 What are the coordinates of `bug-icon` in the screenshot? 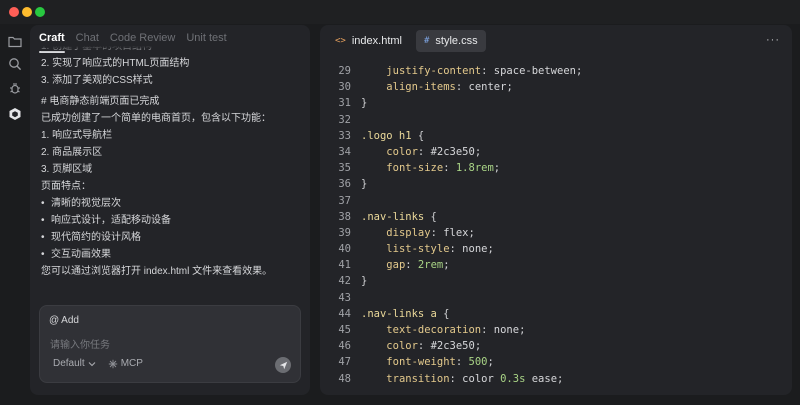 It's located at (15, 88).